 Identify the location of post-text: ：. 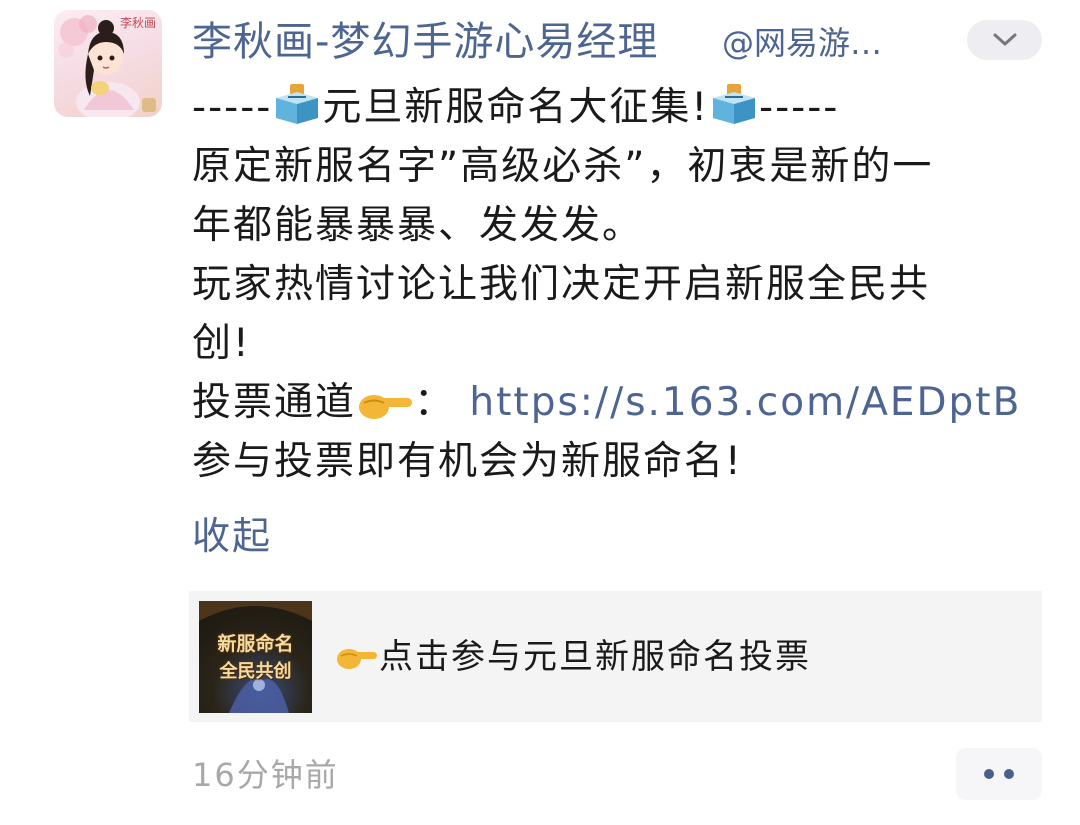
(442, 402).